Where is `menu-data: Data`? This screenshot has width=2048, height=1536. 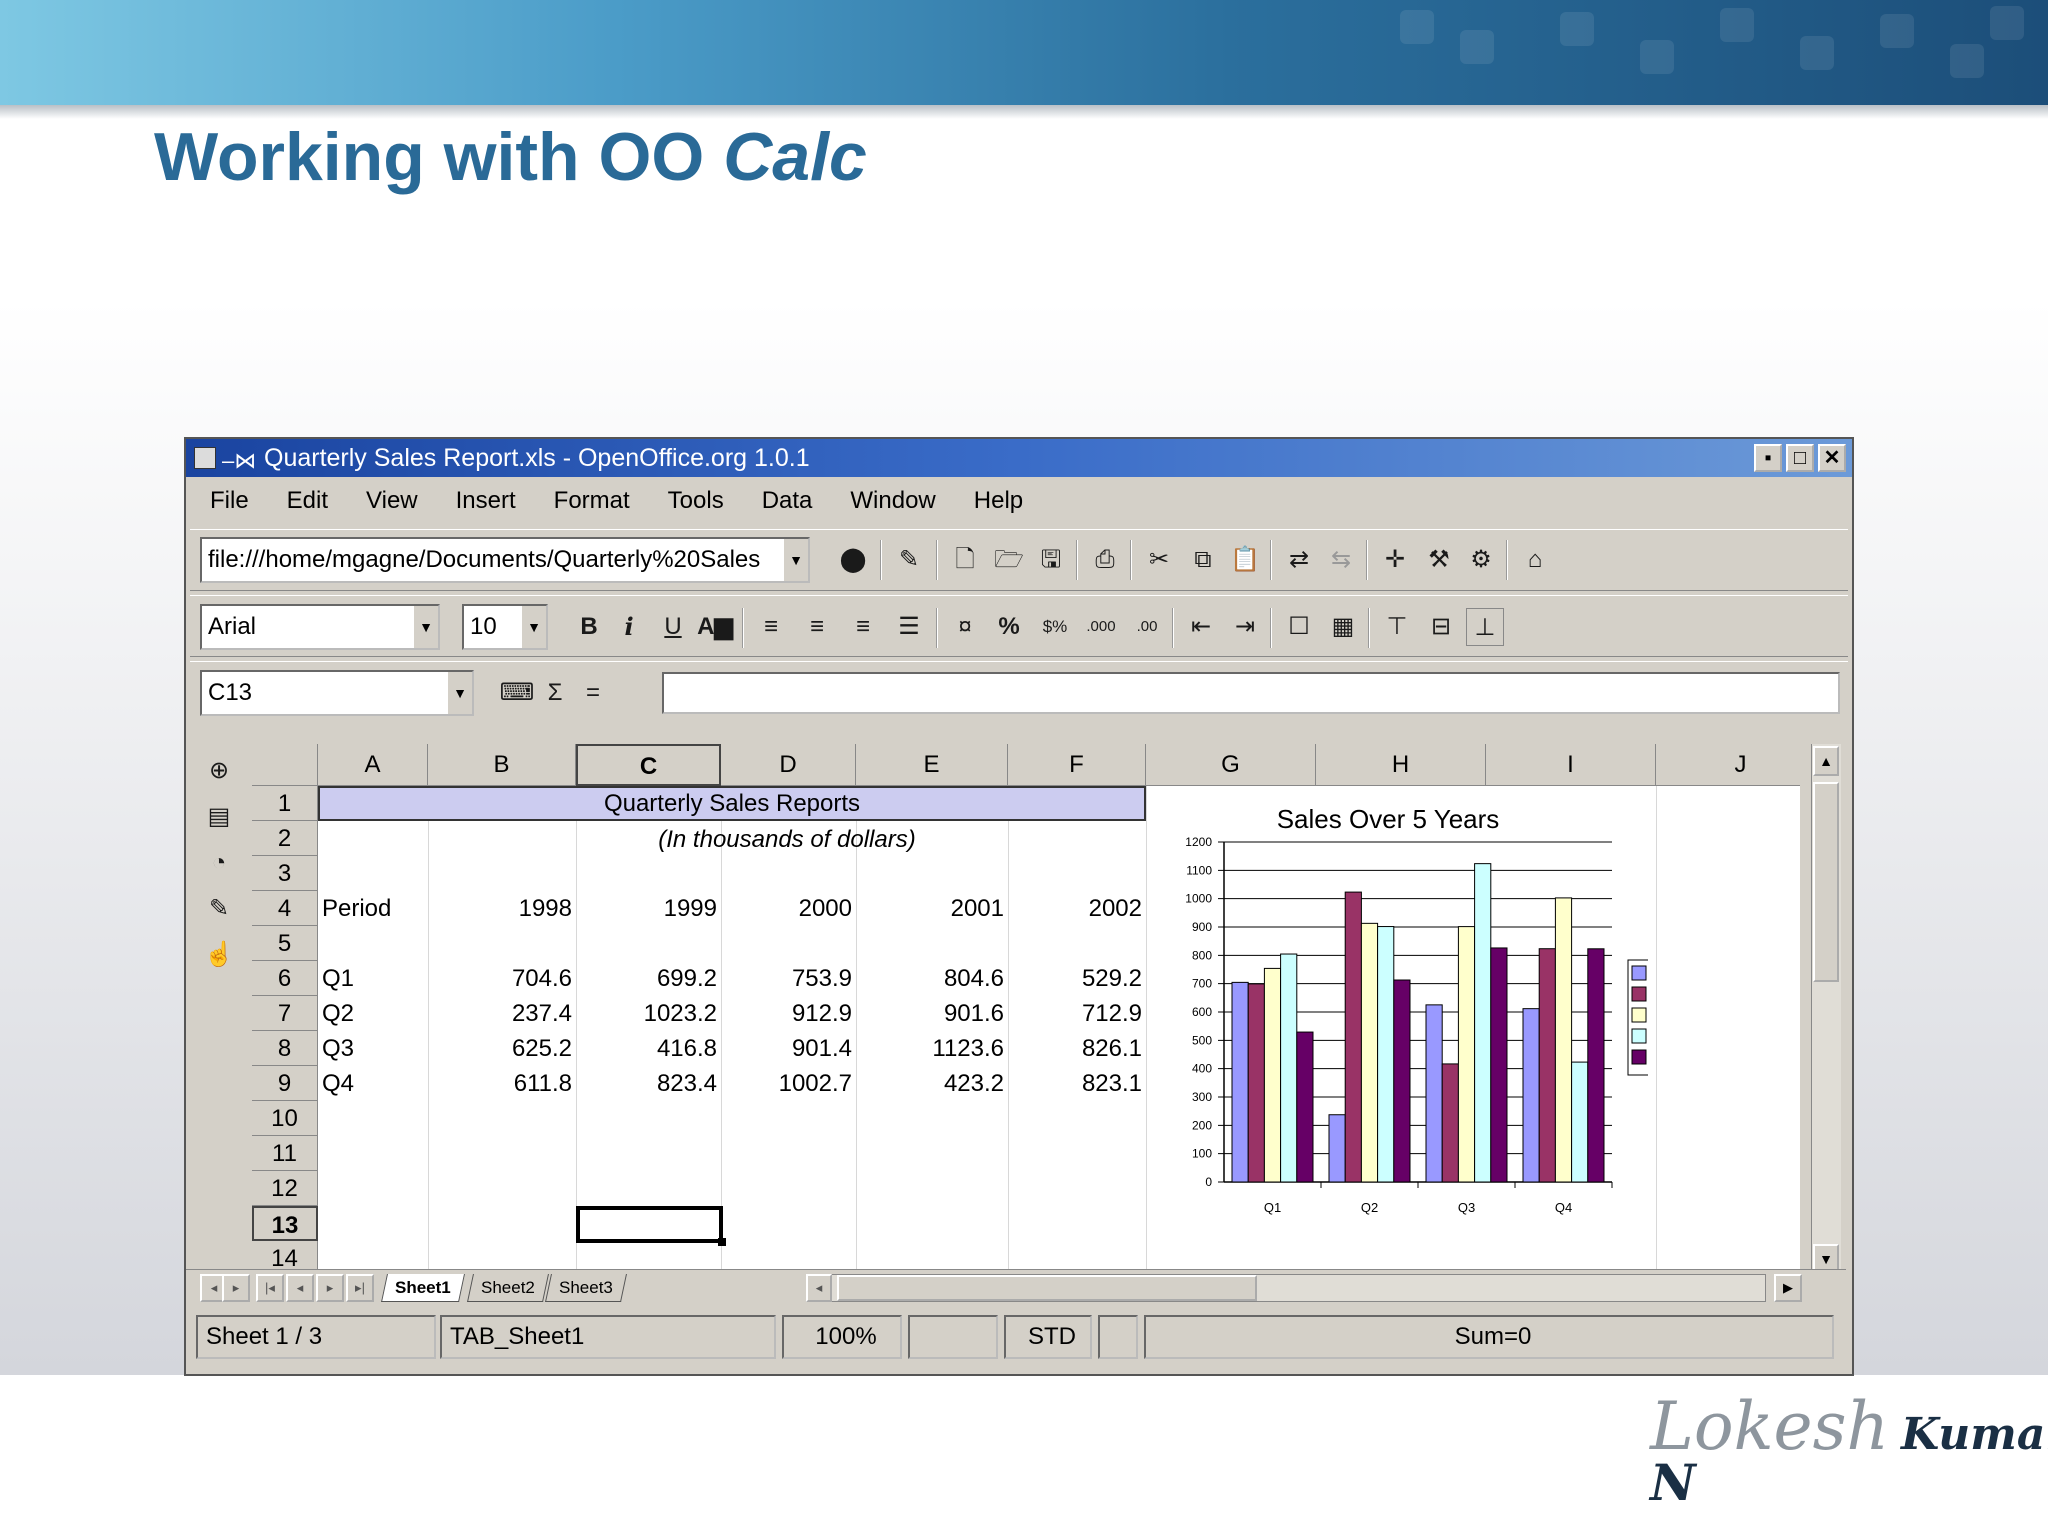
menu-data: Data is located at coordinates (787, 501).